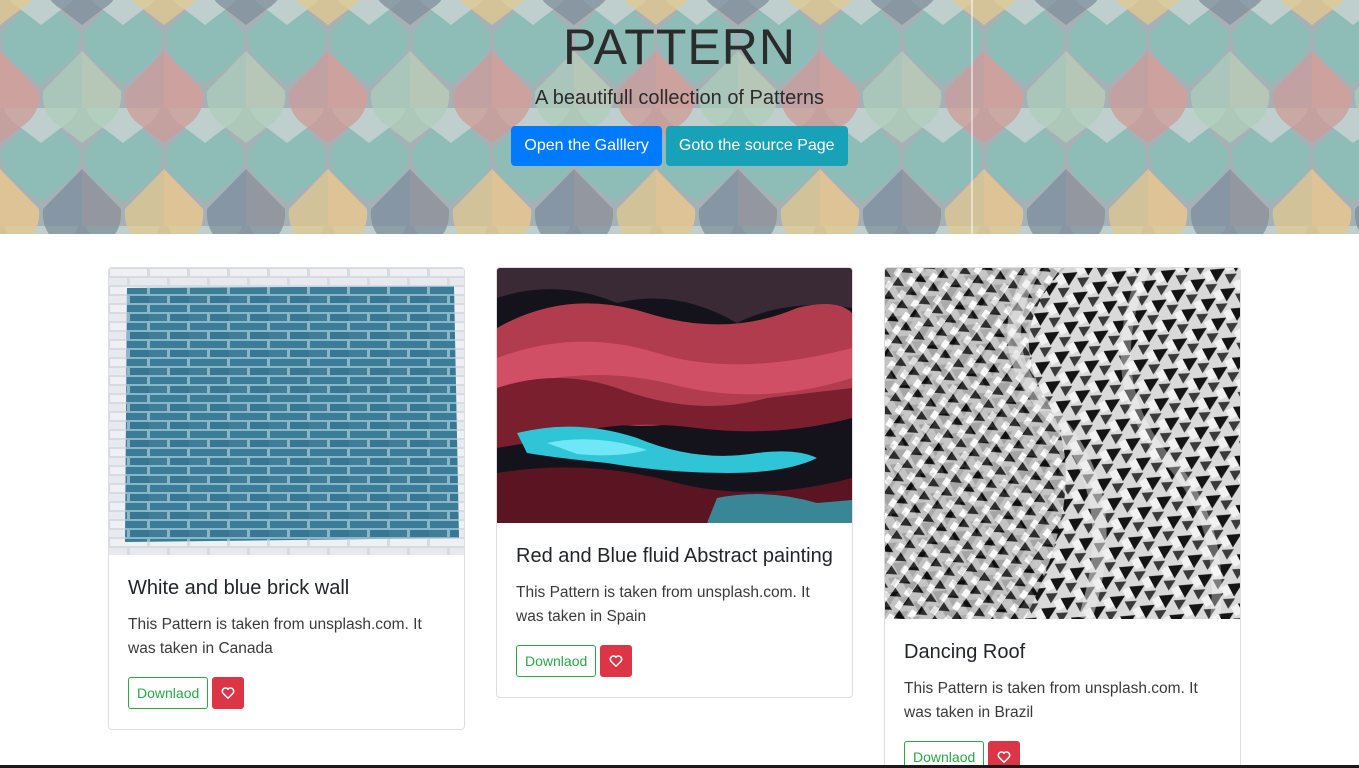 This screenshot has height=768, width=1359. Describe the element at coordinates (286, 411) in the screenshot. I see `card-image-brick-wall` at that location.